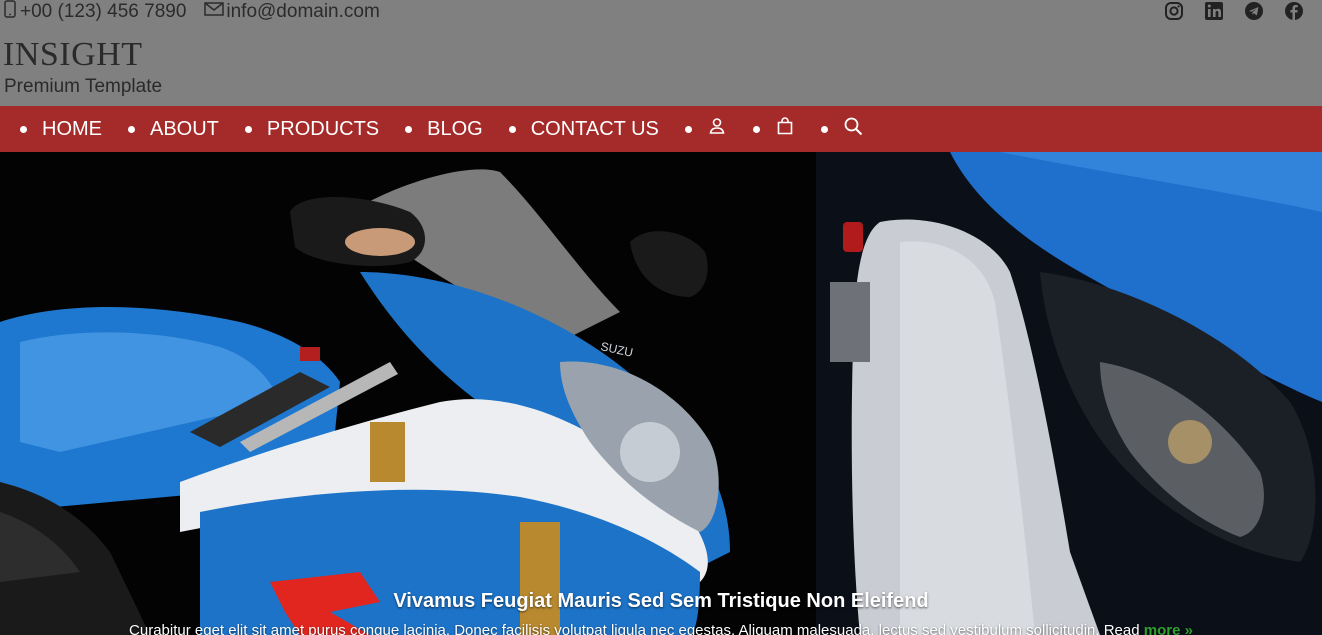 The width and height of the screenshot is (1322, 635). Describe the element at coordinates (10, 12) in the screenshot. I see `phone-icon` at that location.